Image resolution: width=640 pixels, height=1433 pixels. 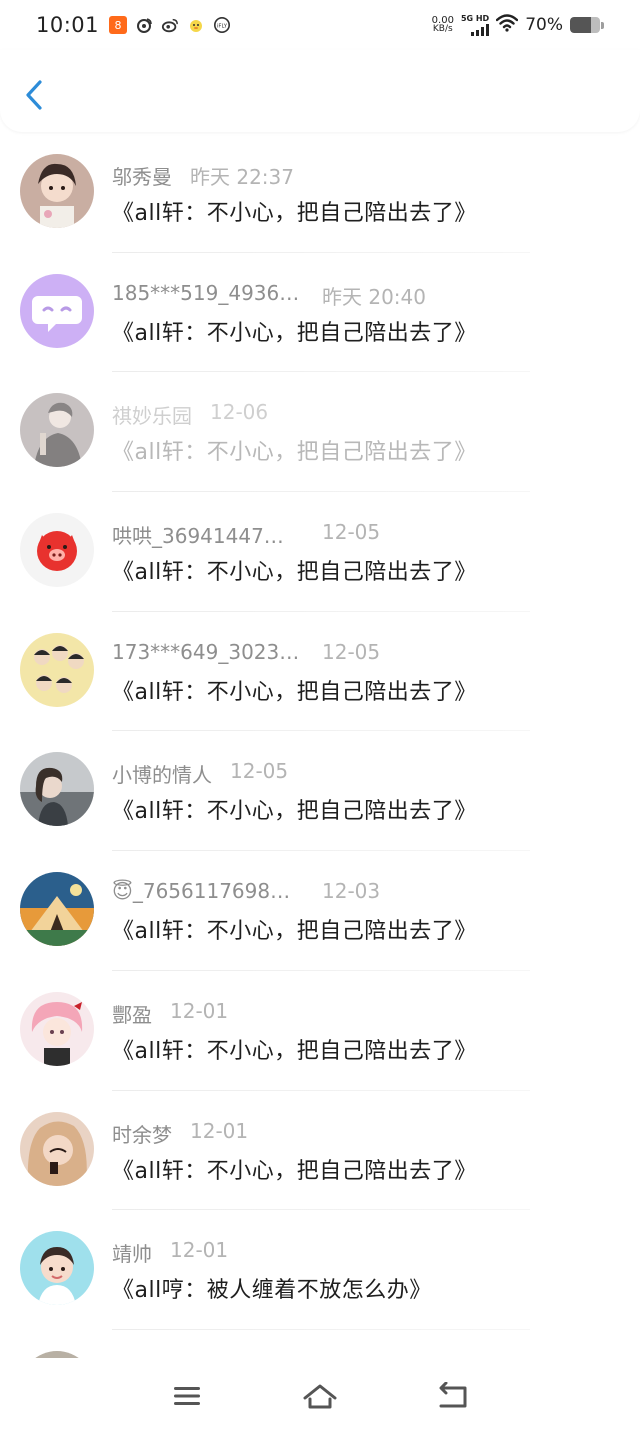 I want to click on app-notification-icon: 8, so click(x=118, y=25).